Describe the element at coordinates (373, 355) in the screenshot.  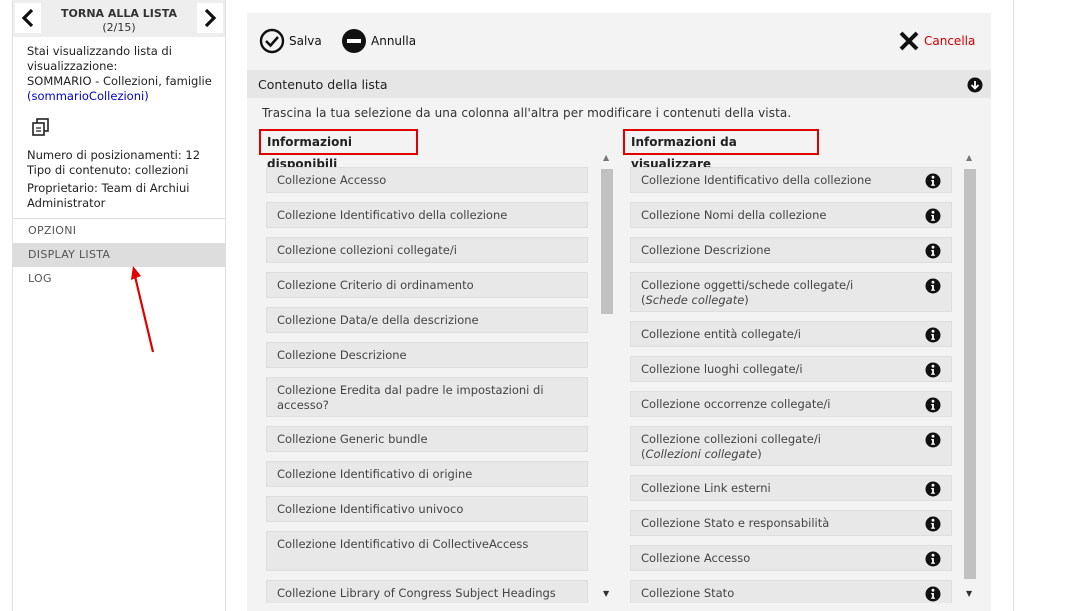
I see `item-label: Descrizione` at that location.